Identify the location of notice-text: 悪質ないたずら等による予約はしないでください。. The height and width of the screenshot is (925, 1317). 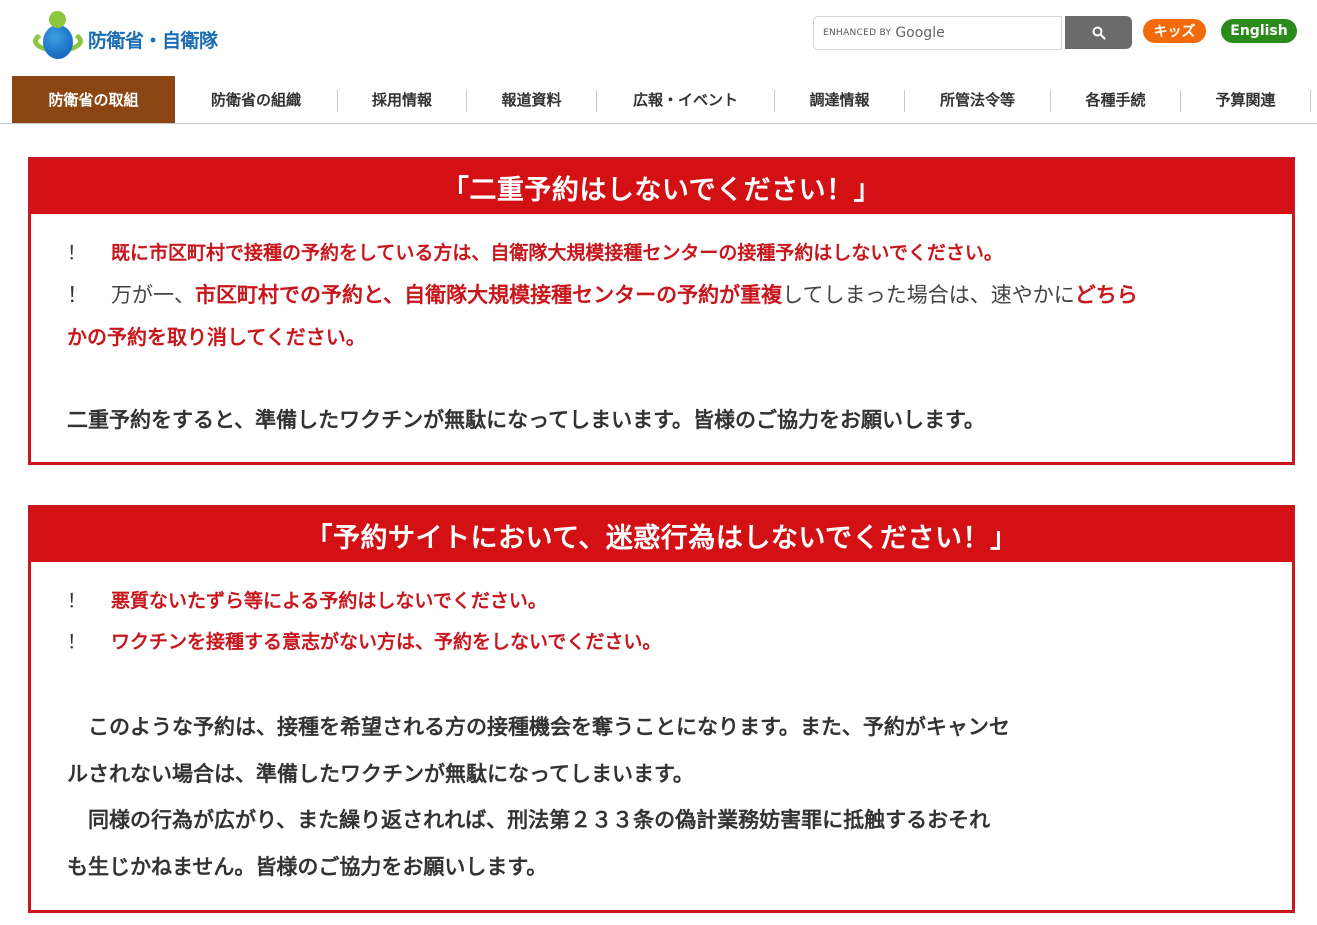
(329, 601).